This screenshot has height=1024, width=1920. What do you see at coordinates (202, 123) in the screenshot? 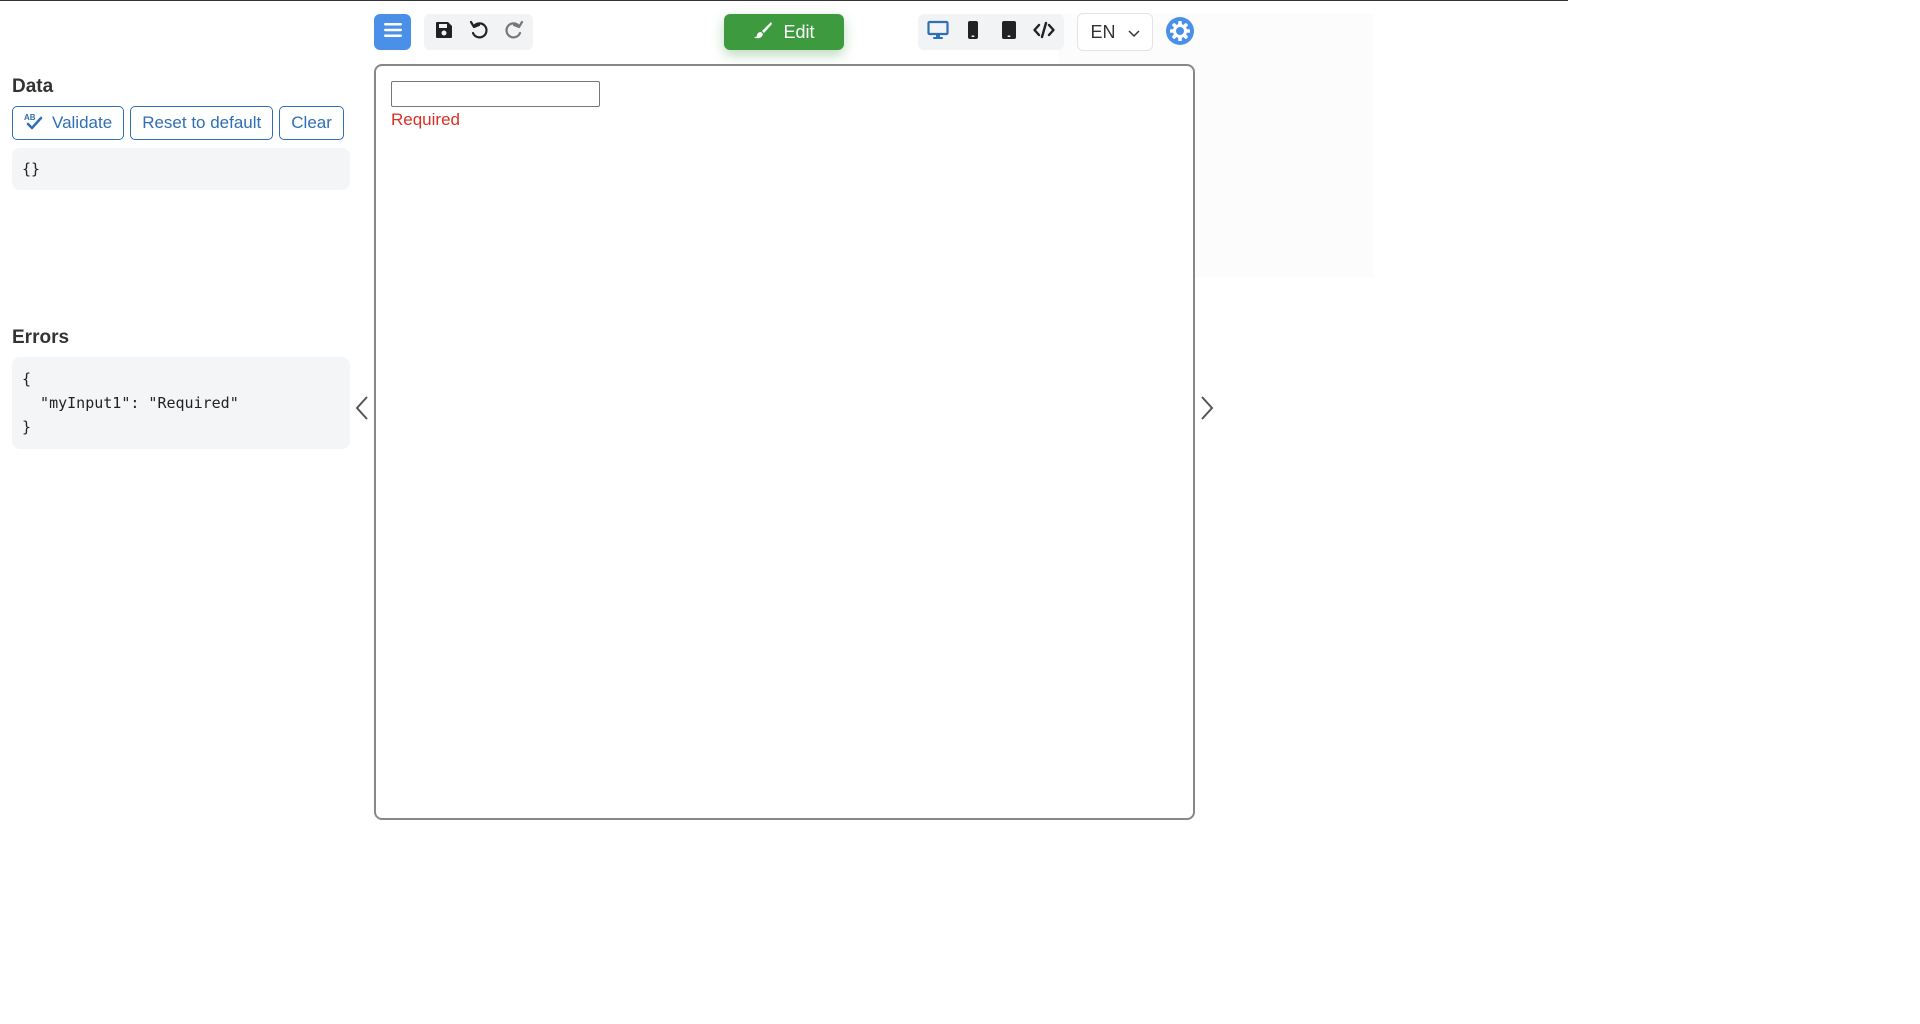
I see `reset-to-default-button: Reset to default` at bounding box center [202, 123].